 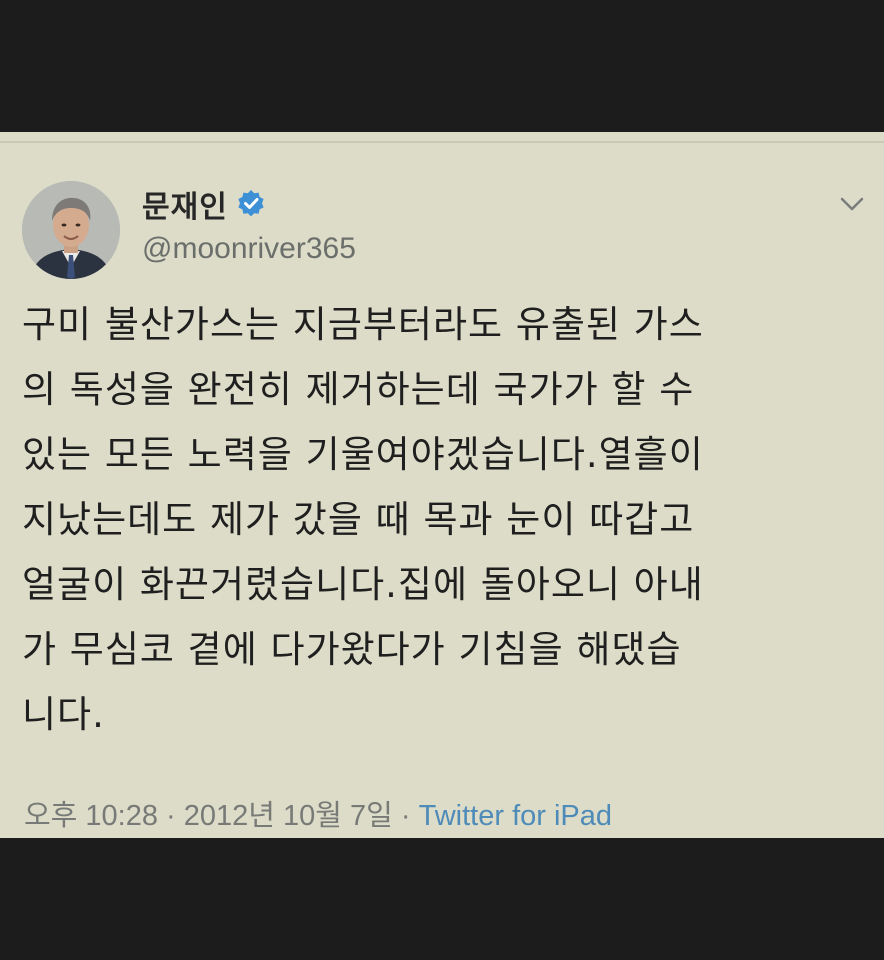 What do you see at coordinates (63, 714) in the screenshot?
I see `tweet-text-line: 니다.` at bounding box center [63, 714].